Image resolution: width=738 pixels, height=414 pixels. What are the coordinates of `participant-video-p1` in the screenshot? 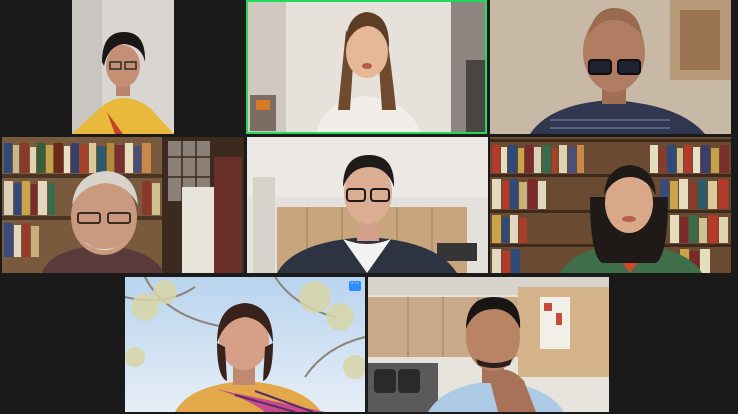 It's located at (123, 67).